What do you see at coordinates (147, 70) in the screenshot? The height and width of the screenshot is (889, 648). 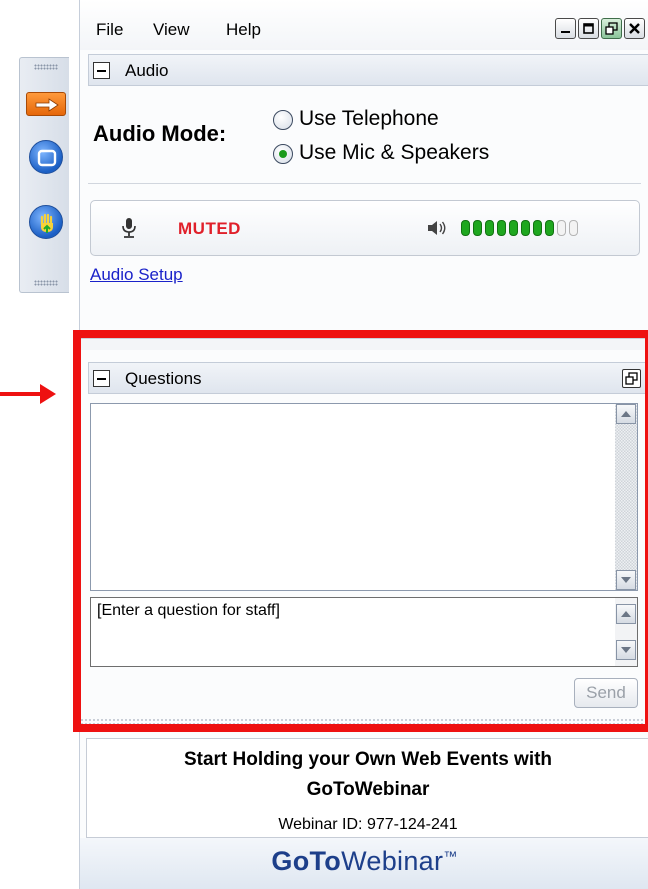 I see `audio-section-title: Audio` at bounding box center [147, 70].